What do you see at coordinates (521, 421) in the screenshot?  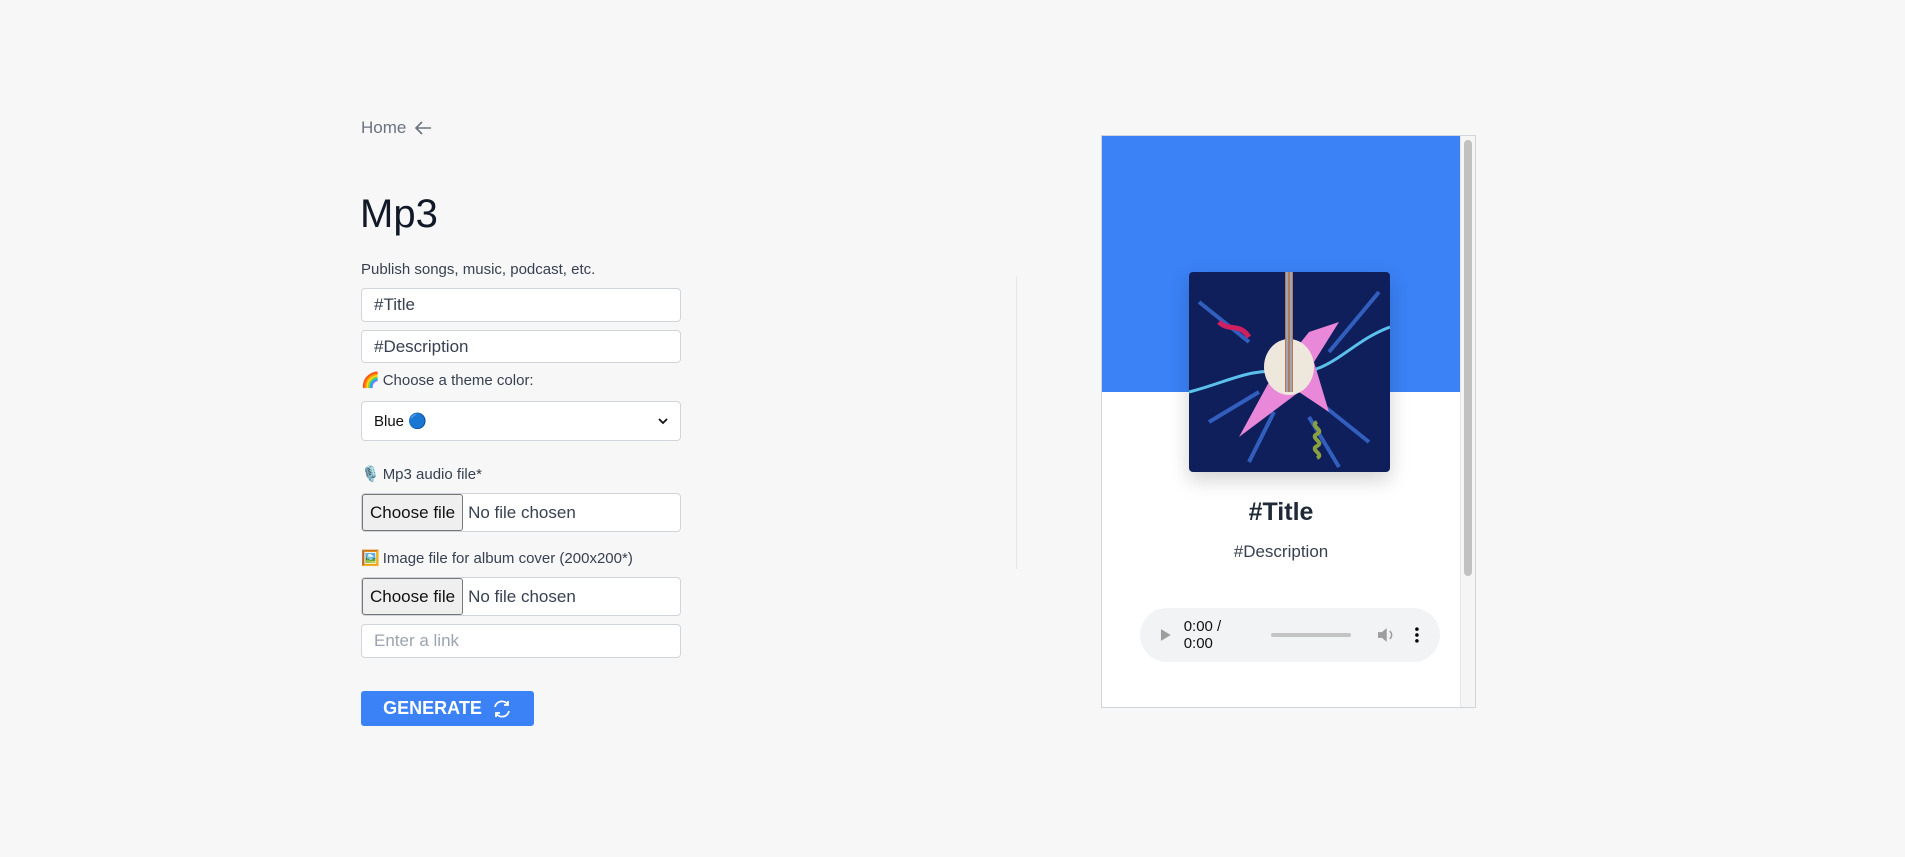 I see `theme-select: Blue 🔵` at bounding box center [521, 421].